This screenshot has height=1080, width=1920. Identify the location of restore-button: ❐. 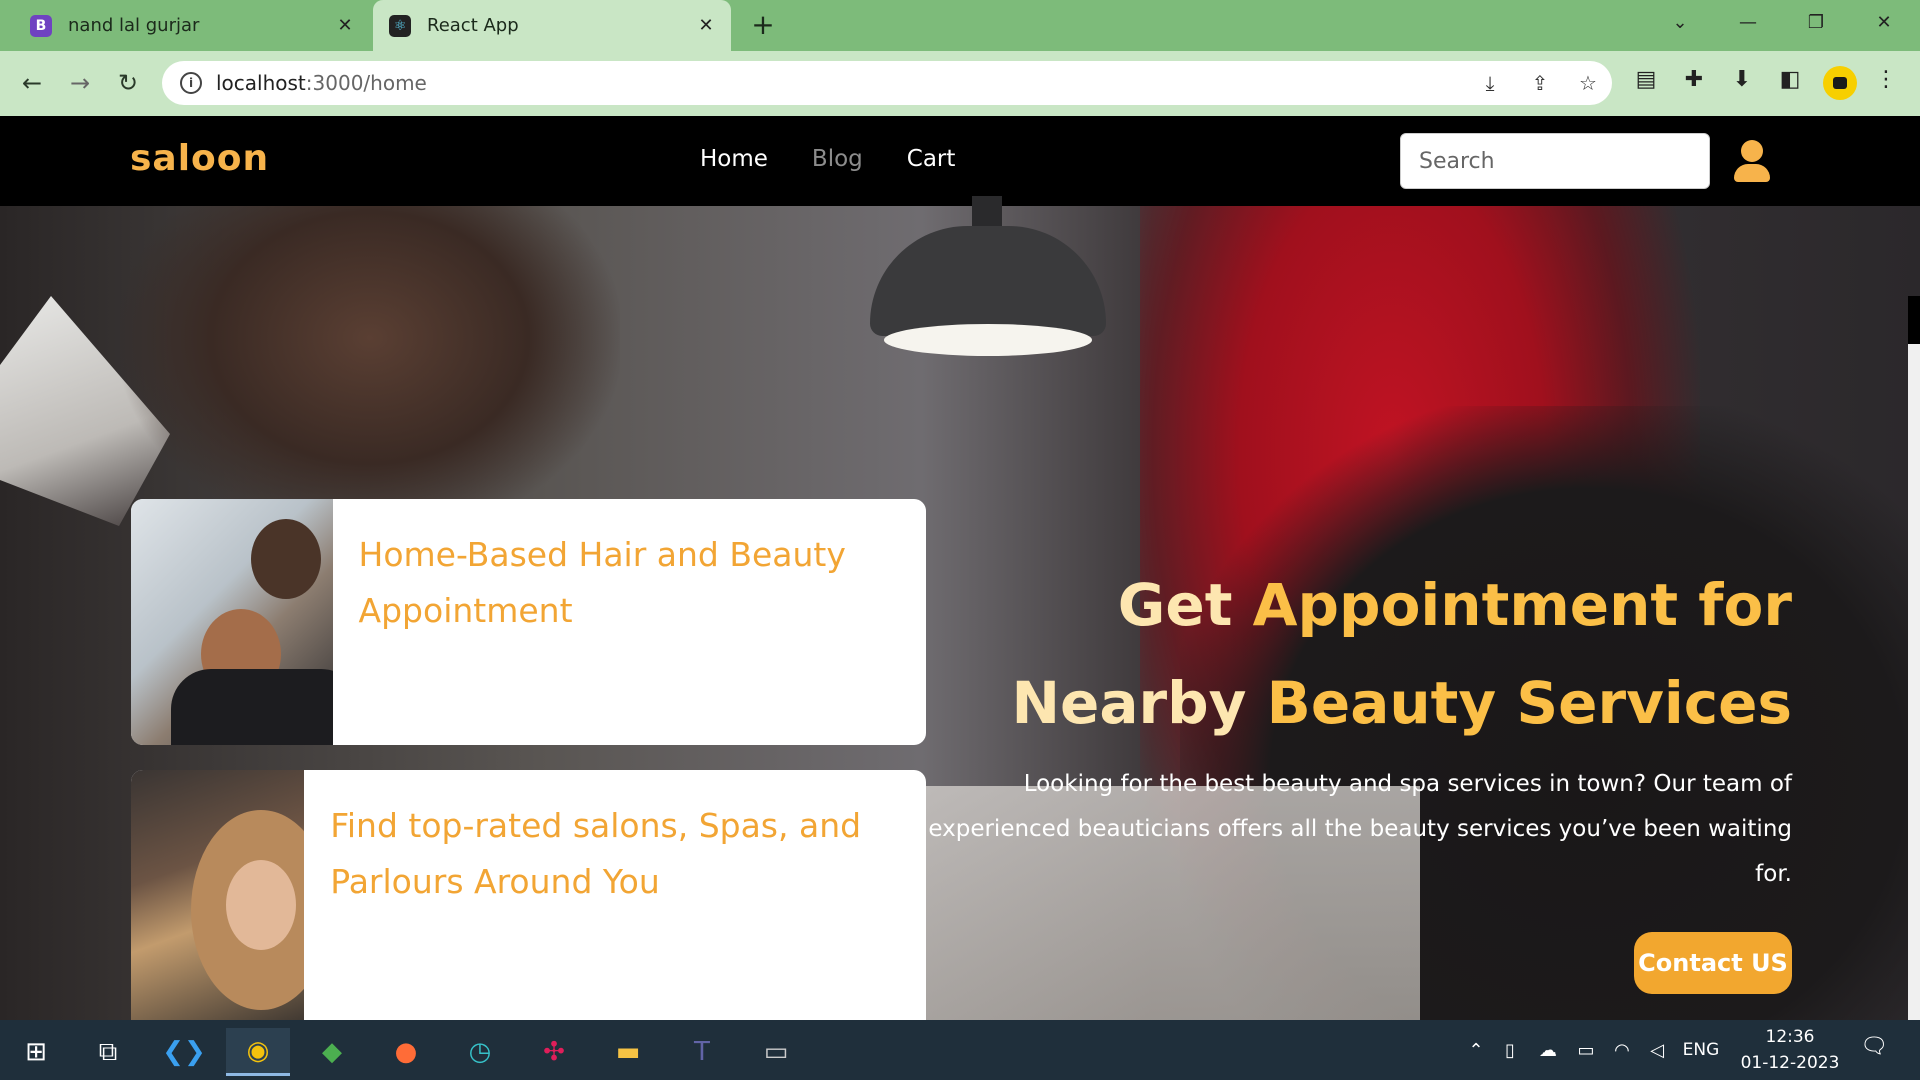
(1816, 22).